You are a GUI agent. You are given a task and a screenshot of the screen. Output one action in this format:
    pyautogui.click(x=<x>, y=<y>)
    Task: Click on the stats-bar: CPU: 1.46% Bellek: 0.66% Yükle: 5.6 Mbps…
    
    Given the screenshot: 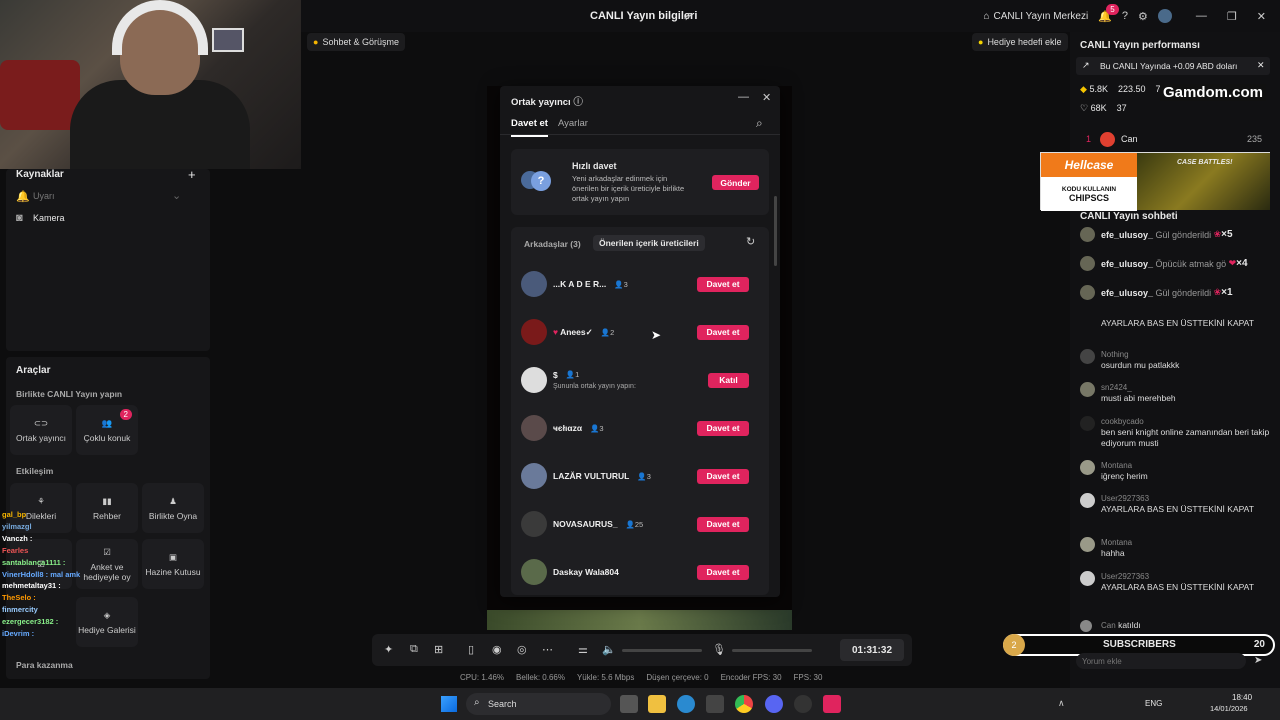 What is the action you would take?
    pyautogui.click(x=641, y=677)
    